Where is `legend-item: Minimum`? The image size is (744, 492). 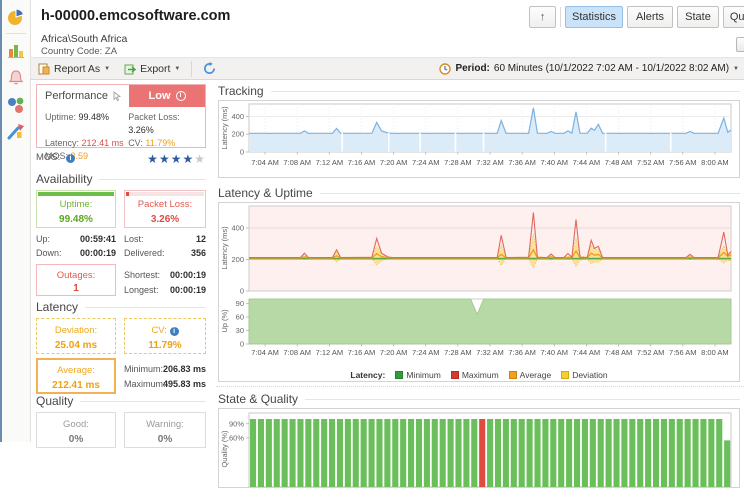
legend-item: Minimum is located at coordinates (418, 375).